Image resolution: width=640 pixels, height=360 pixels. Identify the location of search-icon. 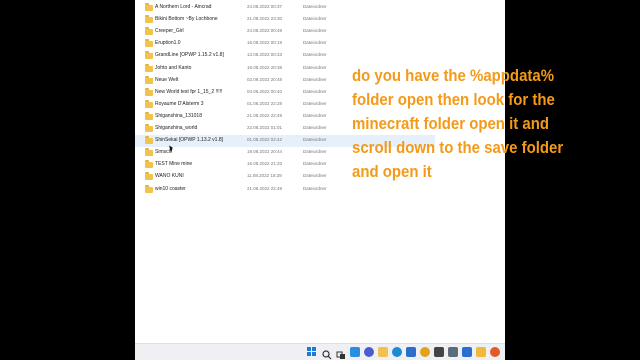
(327, 353).